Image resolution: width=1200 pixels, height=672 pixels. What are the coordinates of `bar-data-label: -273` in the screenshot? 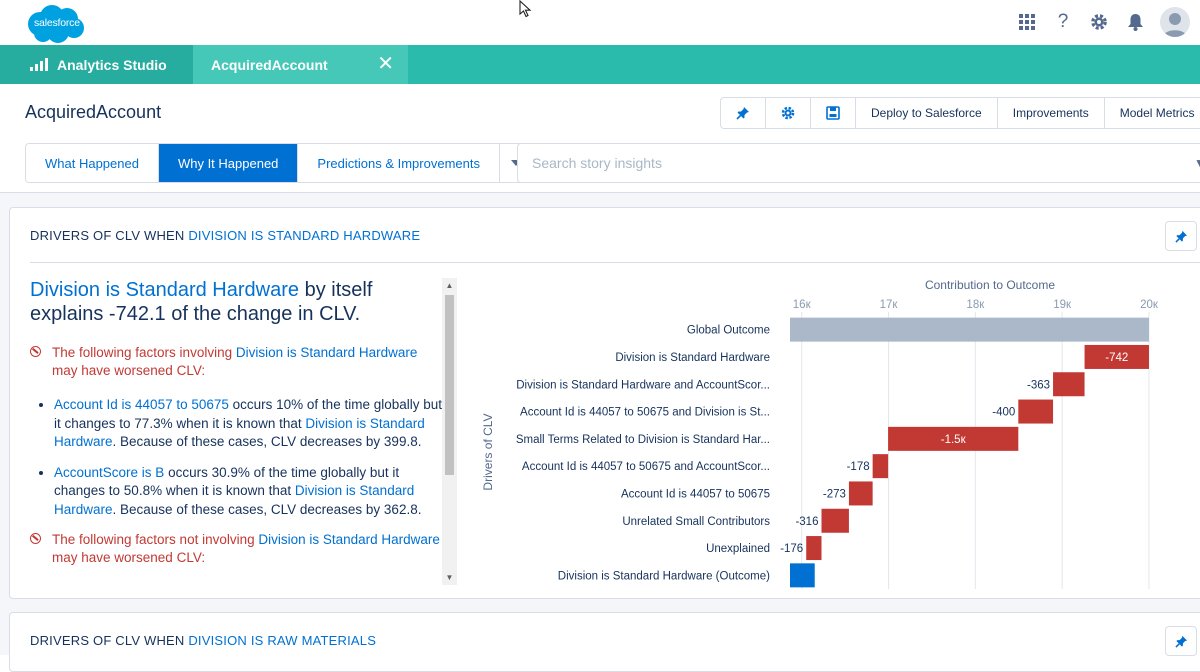 It's located at (834, 494).